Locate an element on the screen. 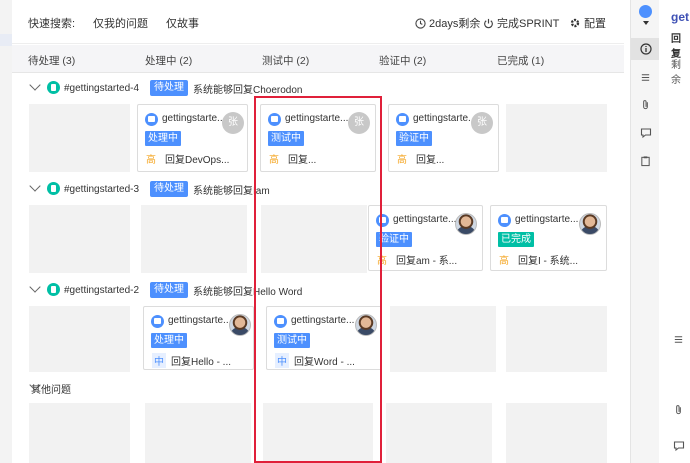  column-in-progress: 处理中 (2) is located at coordinates (169, 61).